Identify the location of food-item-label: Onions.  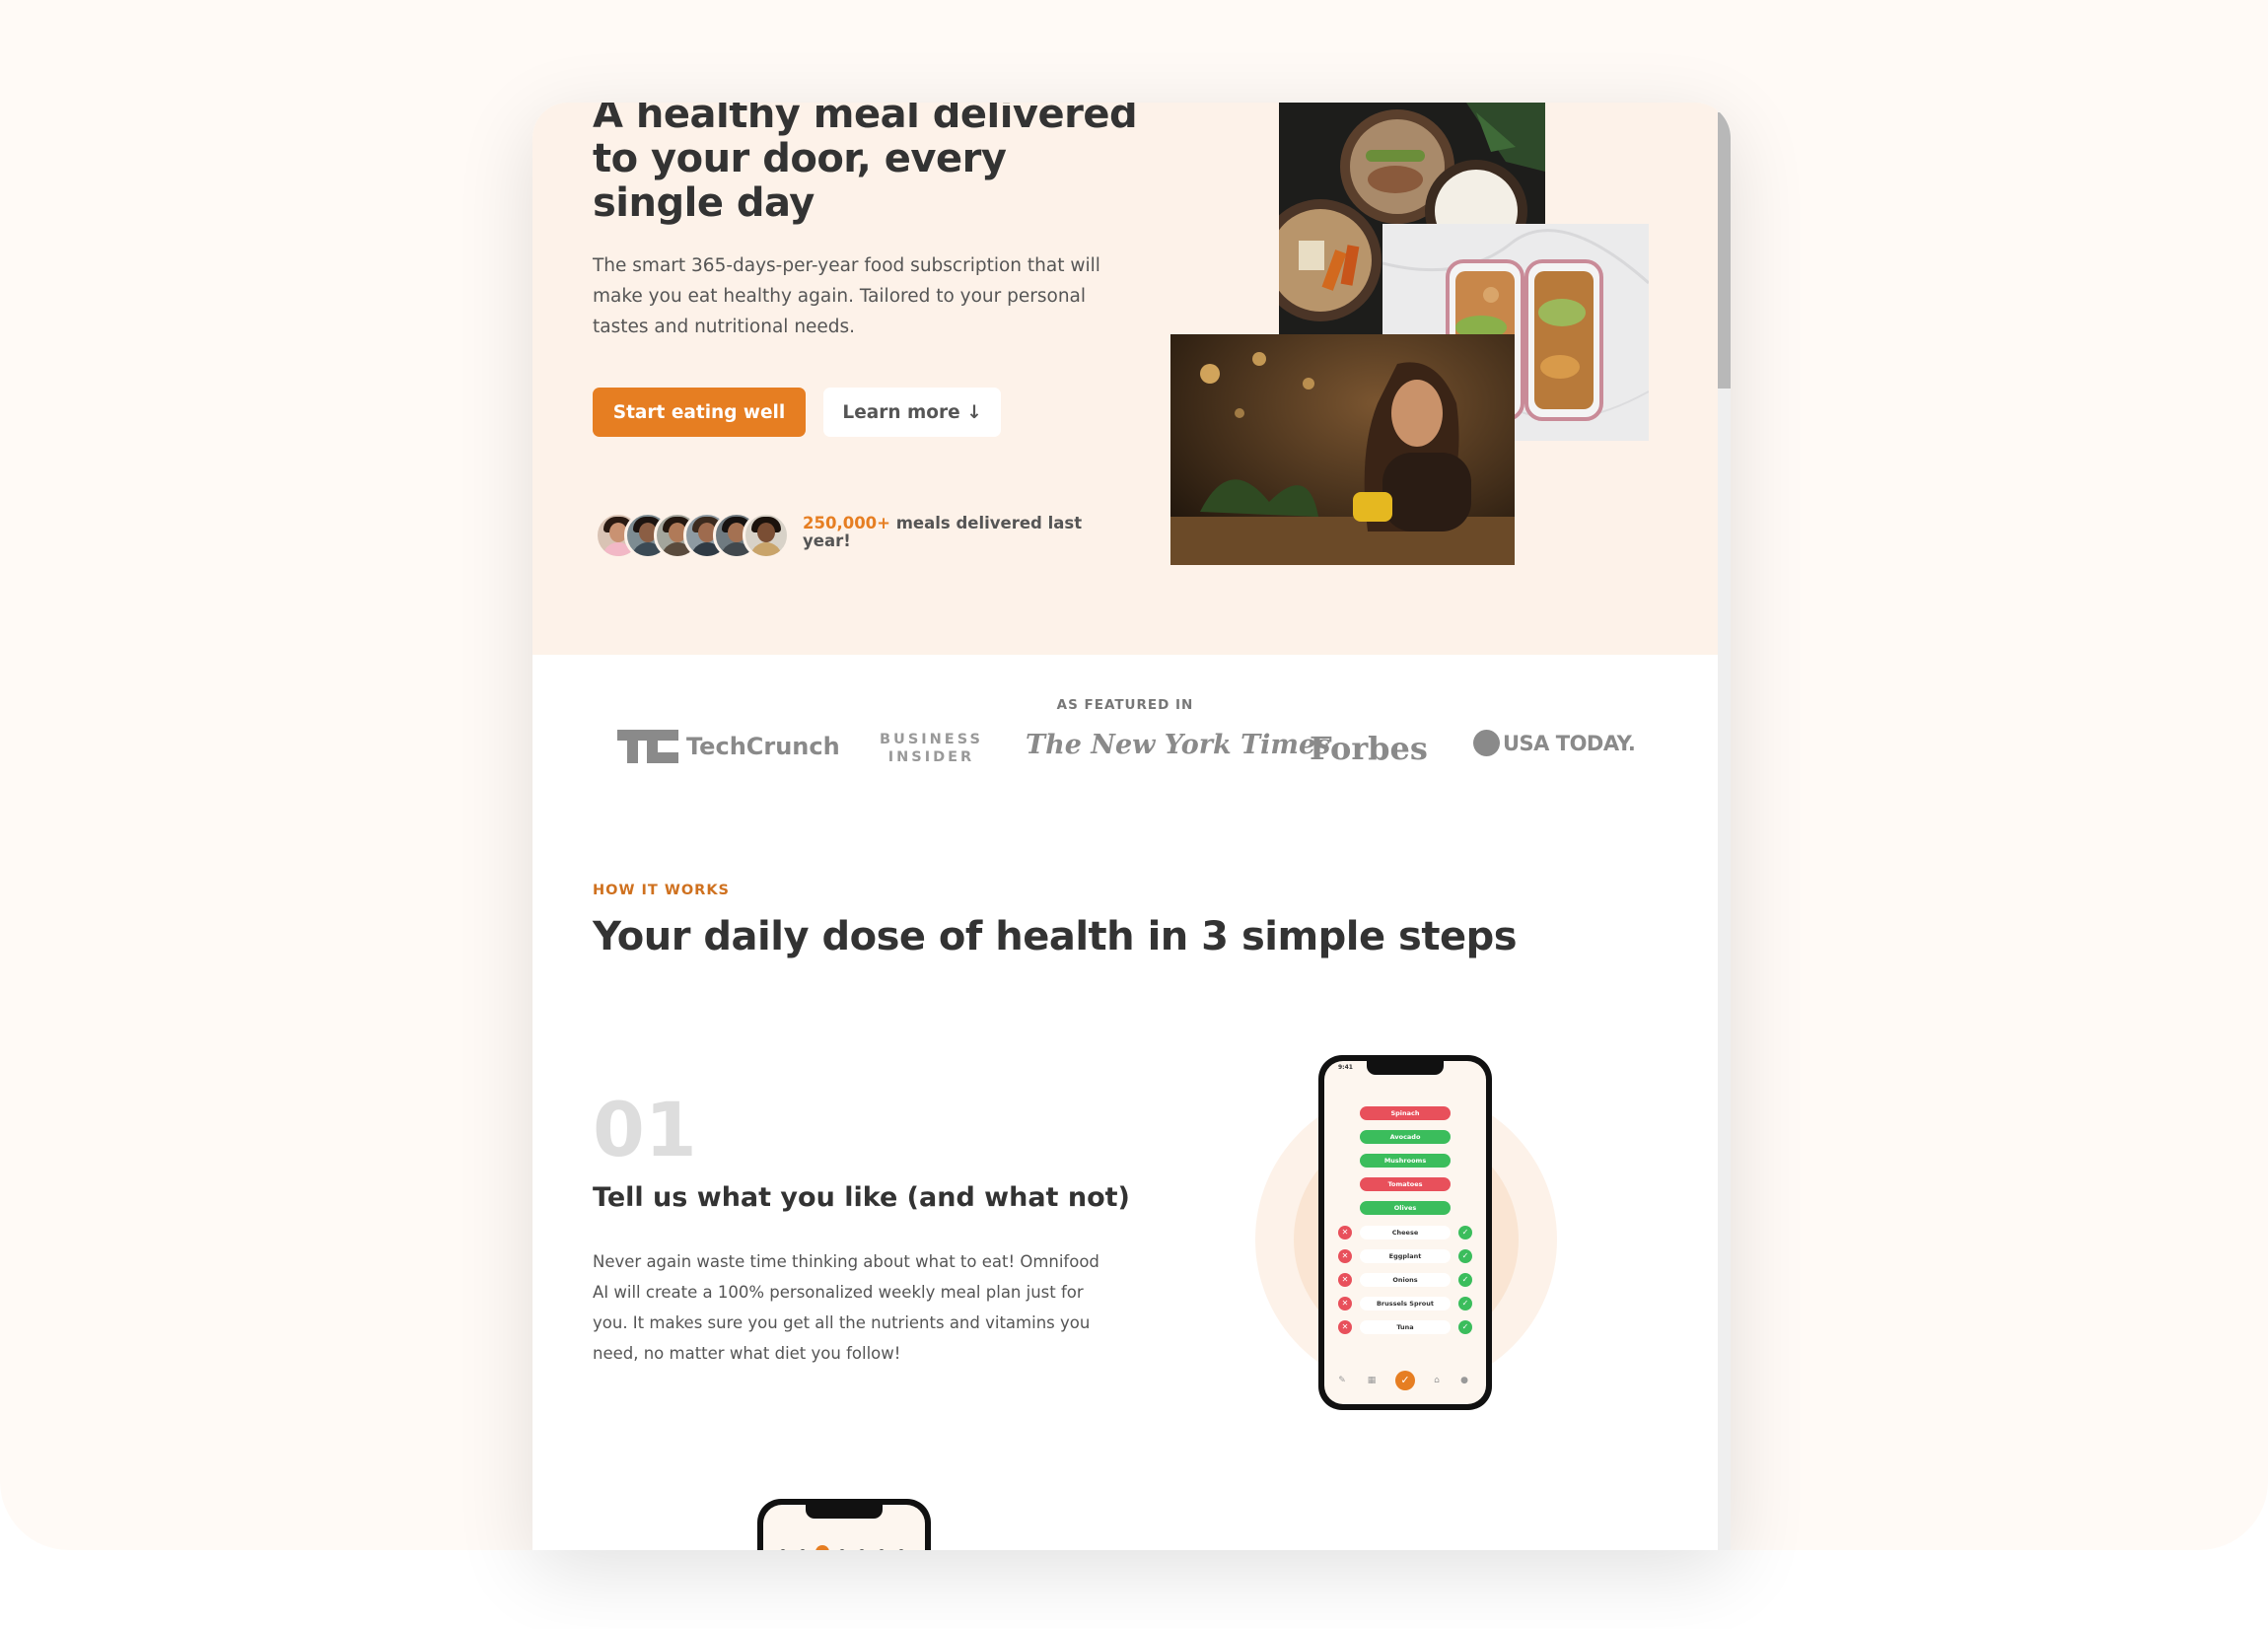
(1405, 1280).